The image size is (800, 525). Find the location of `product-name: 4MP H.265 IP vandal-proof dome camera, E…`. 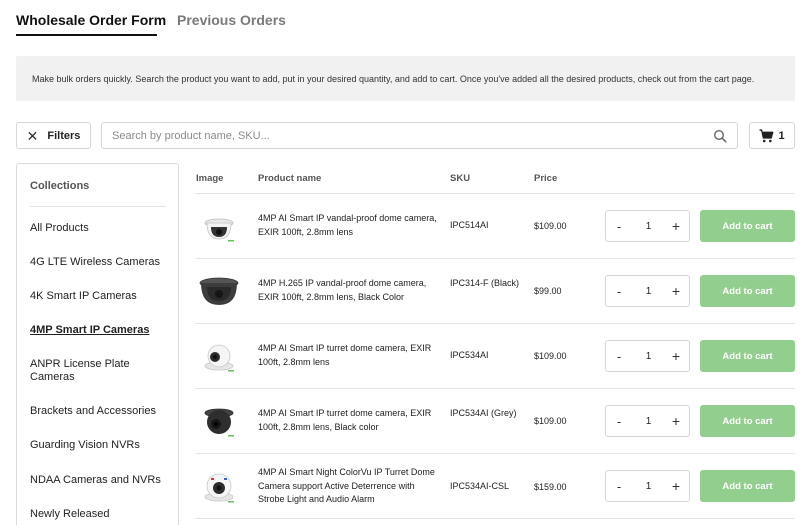

product-name: 4MP H.265 IP vandal-proof dome camera, E… is located at coordinates (350, 290).